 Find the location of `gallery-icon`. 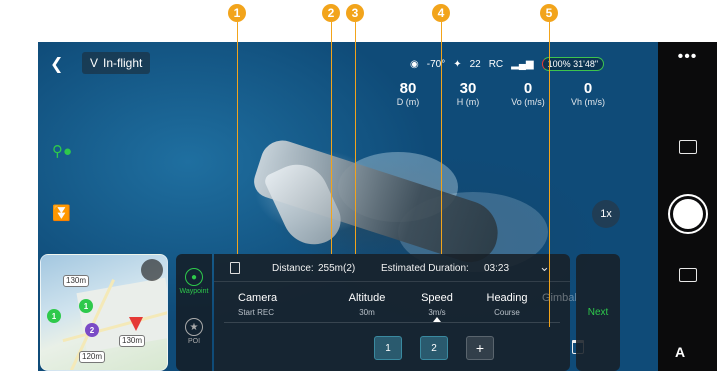

gallery-icon is located at coordinates (688, 147).